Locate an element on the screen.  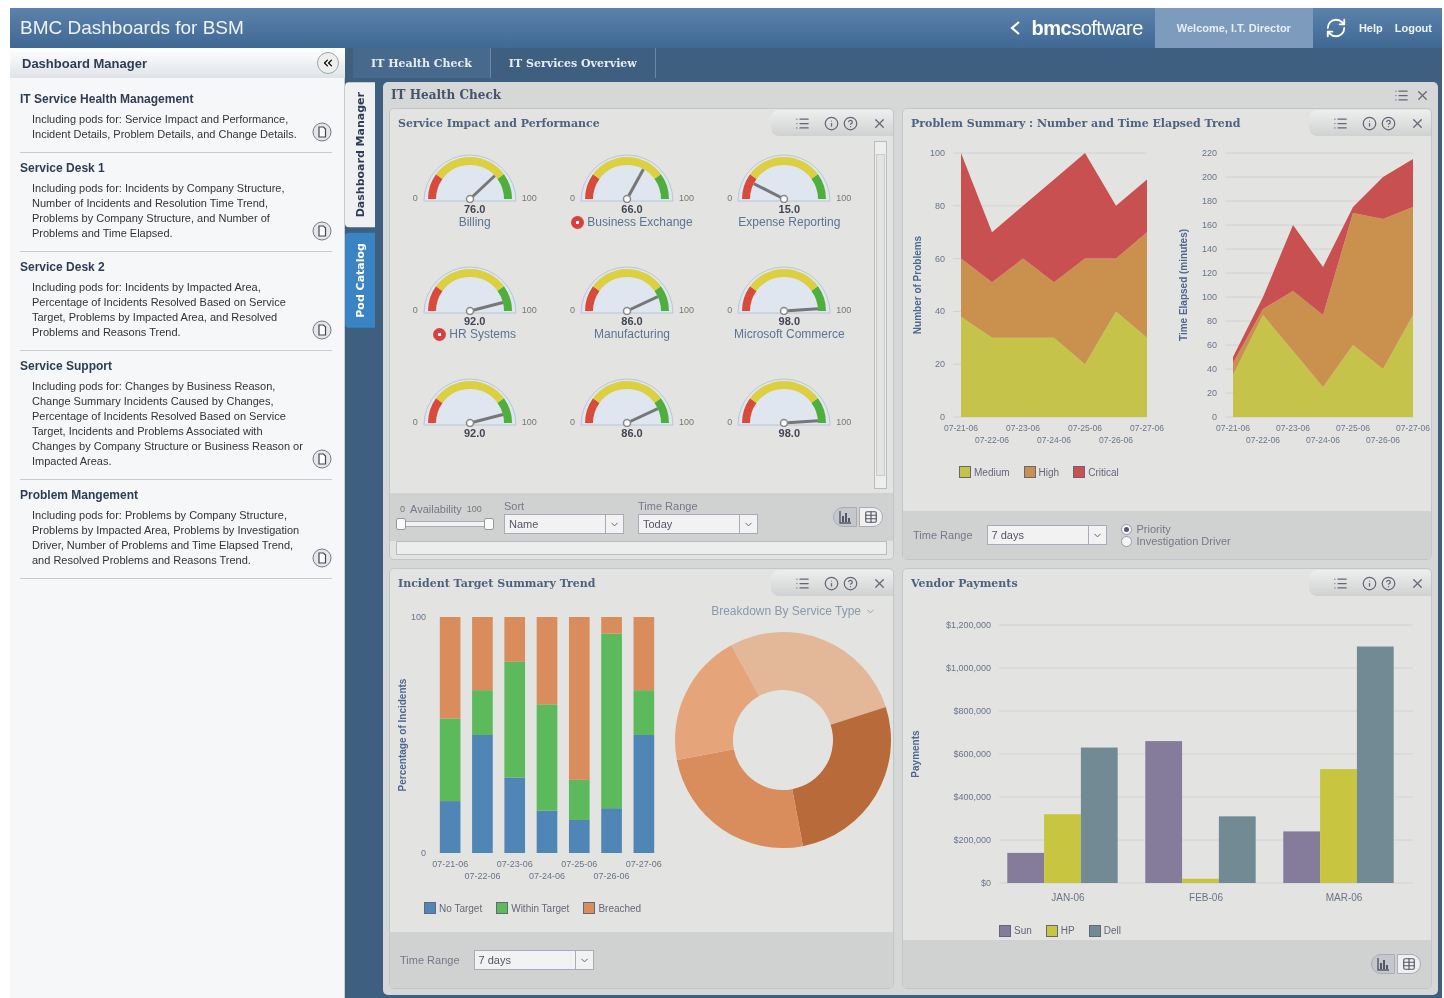
legend-label: Dell is located at coordinates (1112, 930).